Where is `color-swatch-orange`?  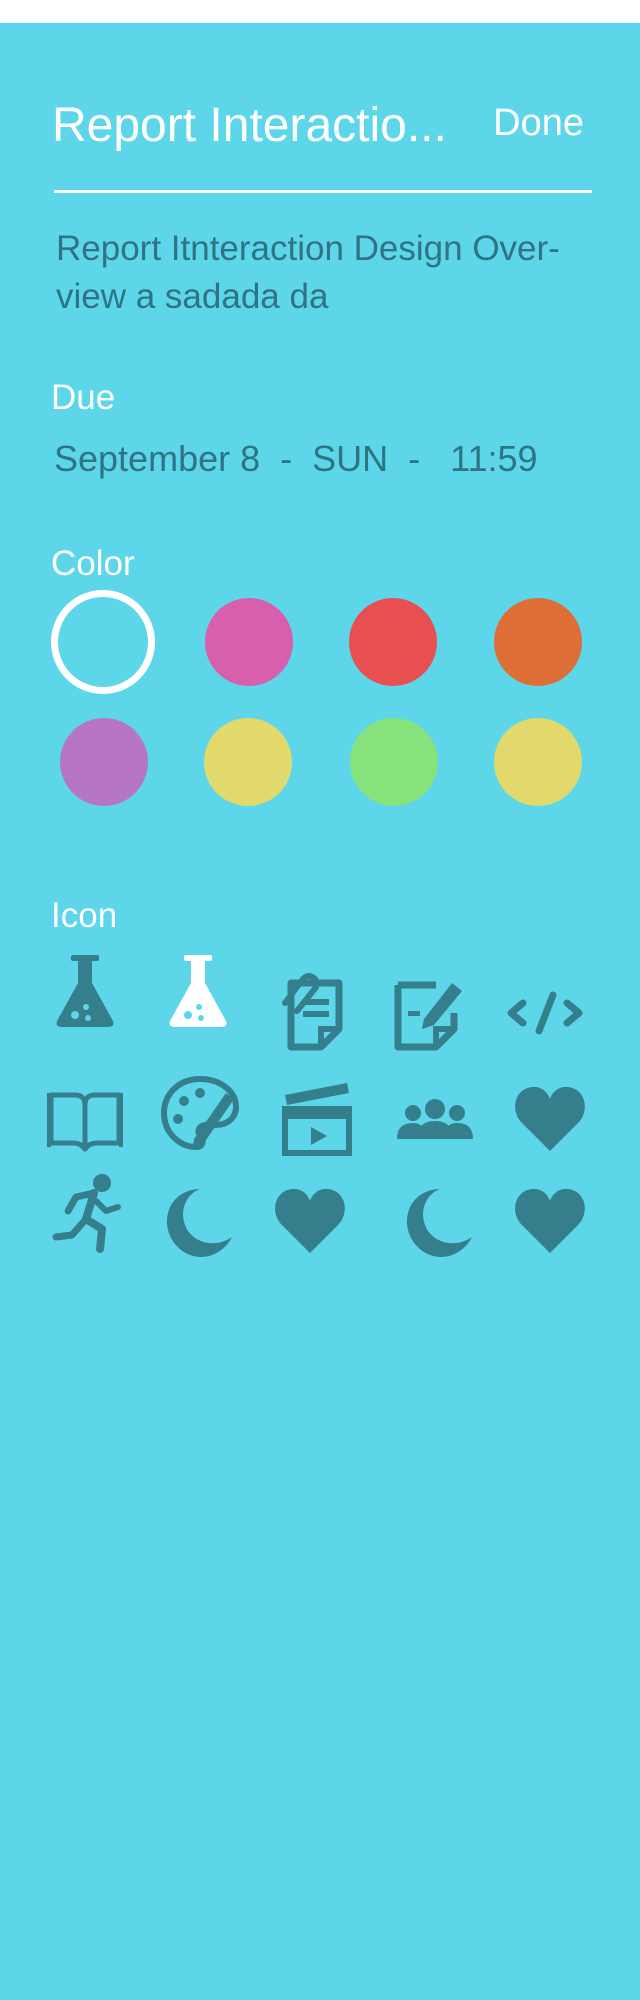
color-swatch-orange is located at coordinates (538, 642).